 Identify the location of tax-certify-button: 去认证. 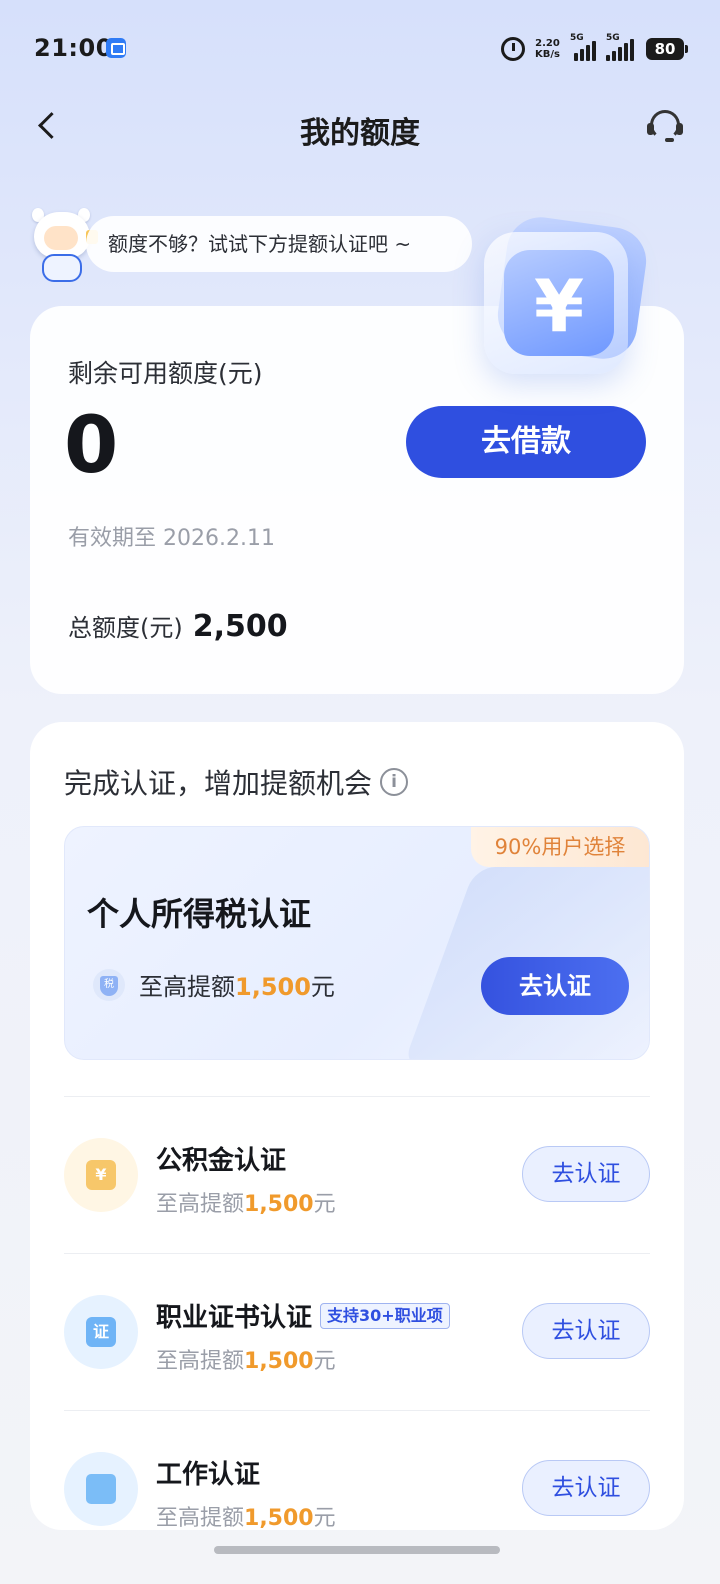
(555, 986).